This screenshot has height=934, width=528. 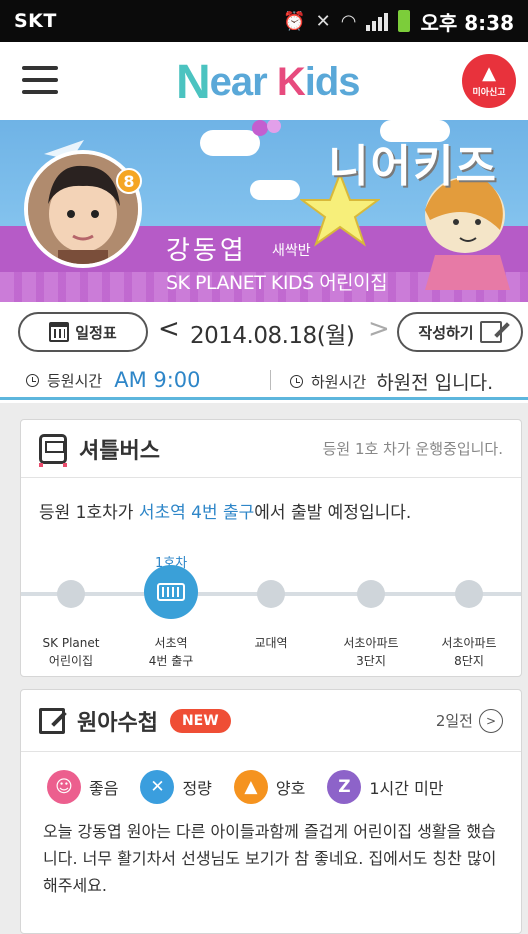 What do you see at coordinates (435, 383) in the screenshot?
I see `departure-value: 하원전 입니다.` at bounding box center [435, 383].